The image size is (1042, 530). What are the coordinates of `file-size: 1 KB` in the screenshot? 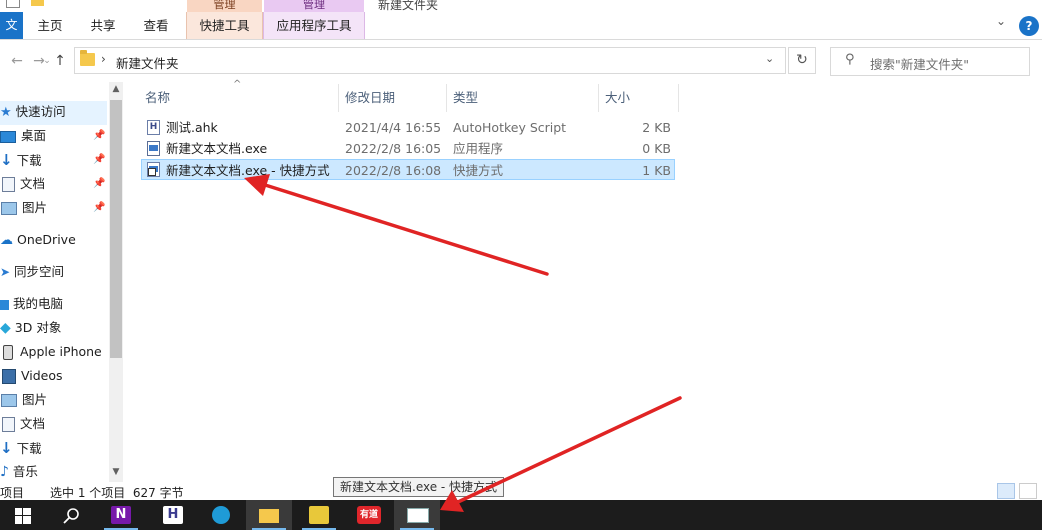 It's located at (656, 170).